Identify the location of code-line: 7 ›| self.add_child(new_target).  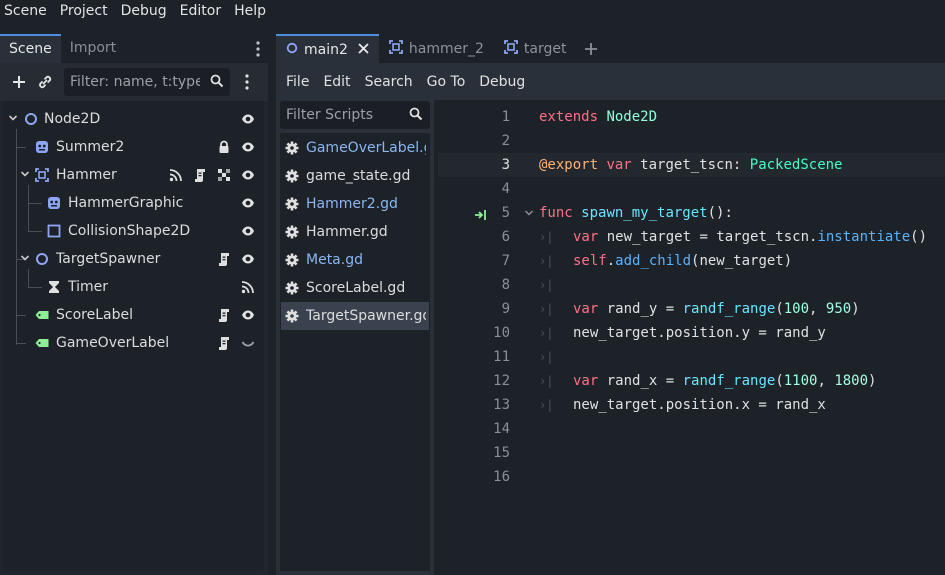
(691, 261).